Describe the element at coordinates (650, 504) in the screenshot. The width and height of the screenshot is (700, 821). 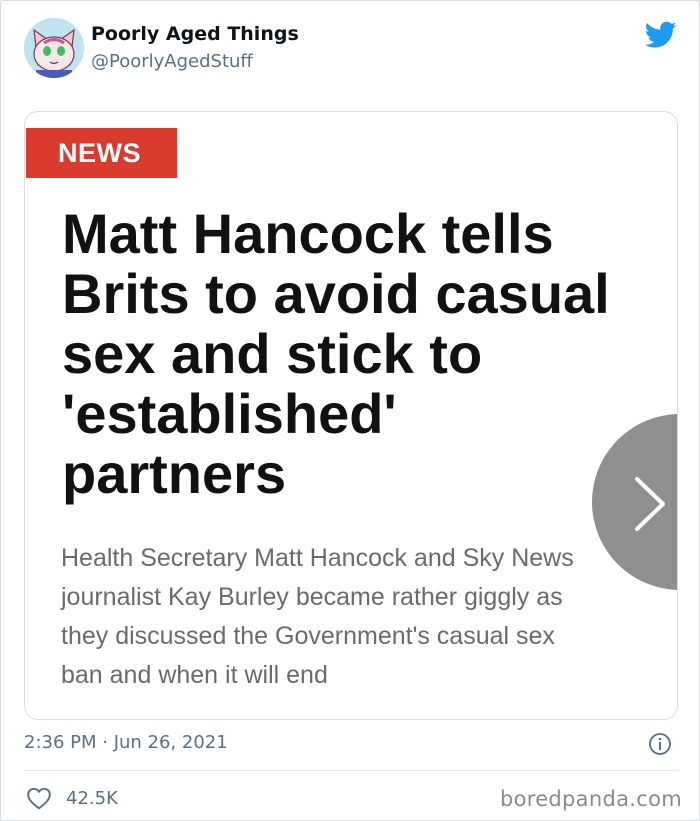
I see `chevron-right-icon` at that location.